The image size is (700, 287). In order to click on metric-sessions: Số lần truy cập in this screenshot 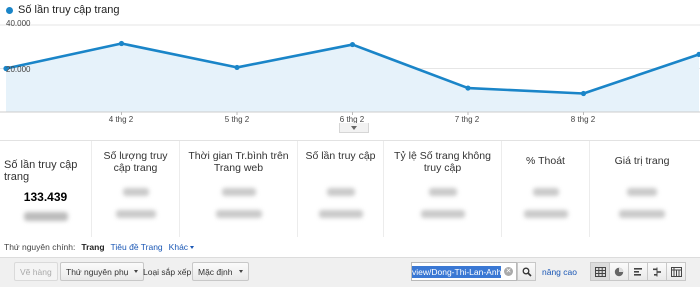, I will do `click(341, 189)`.